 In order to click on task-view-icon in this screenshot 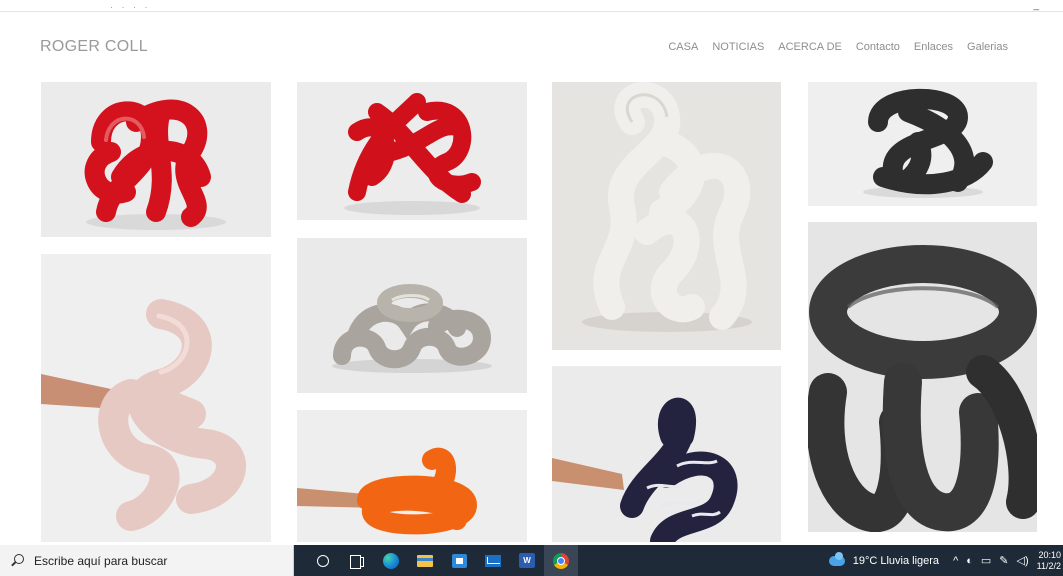, I will do `click(357, 561)`.